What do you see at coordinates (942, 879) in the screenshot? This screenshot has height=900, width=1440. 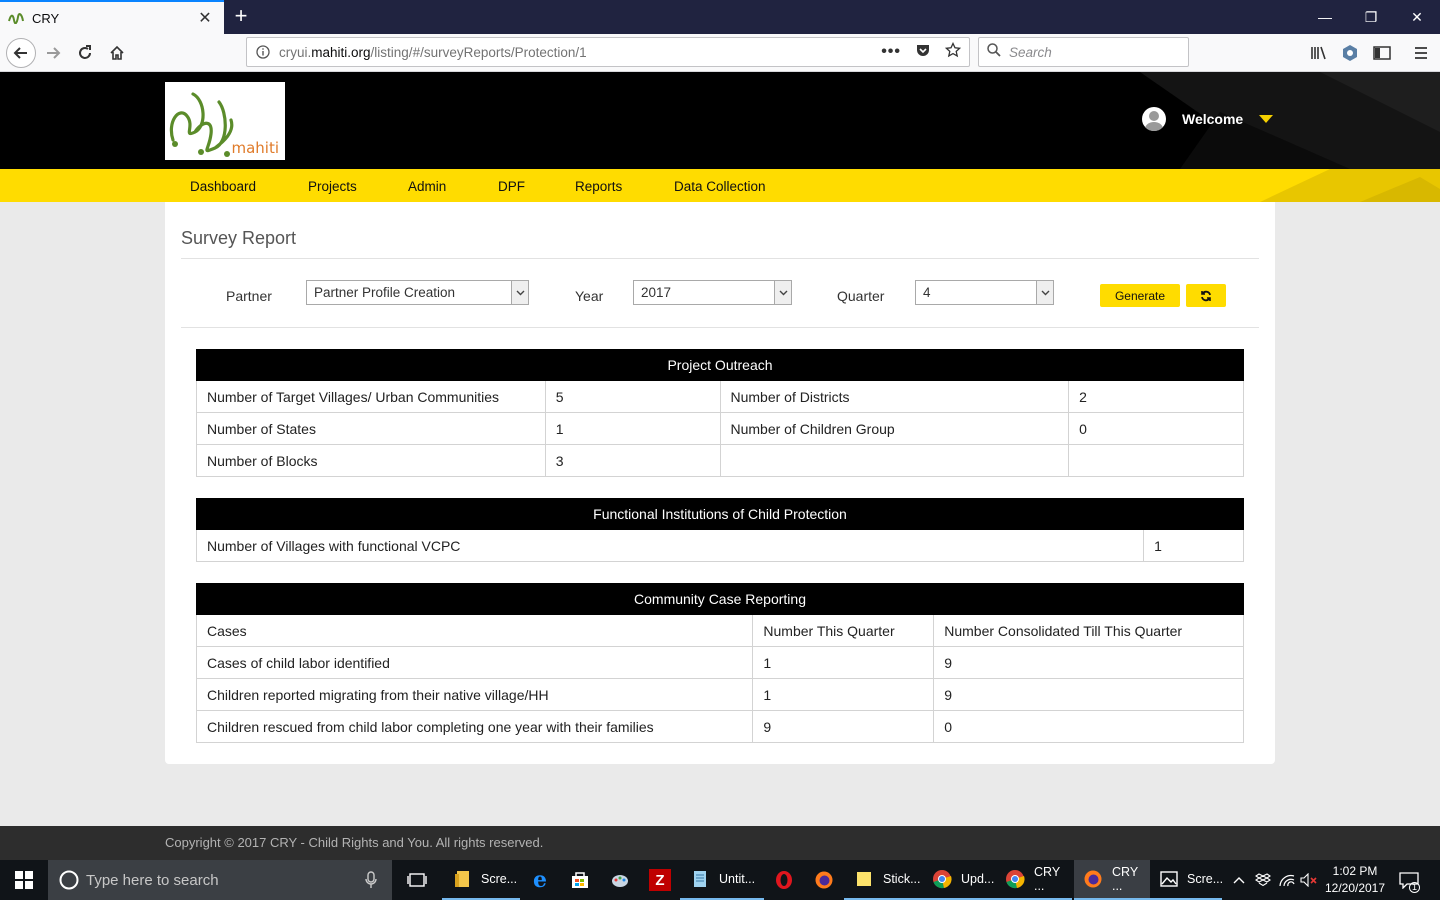 I see `chrome-icon` at bounding box center [942, 879].